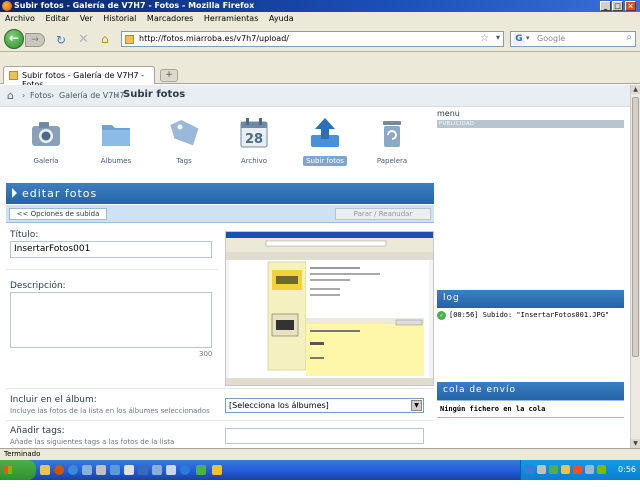 This screenshot has height=500, width=640. I want to click on quicklaunch-media-icon, so click(87, 470).